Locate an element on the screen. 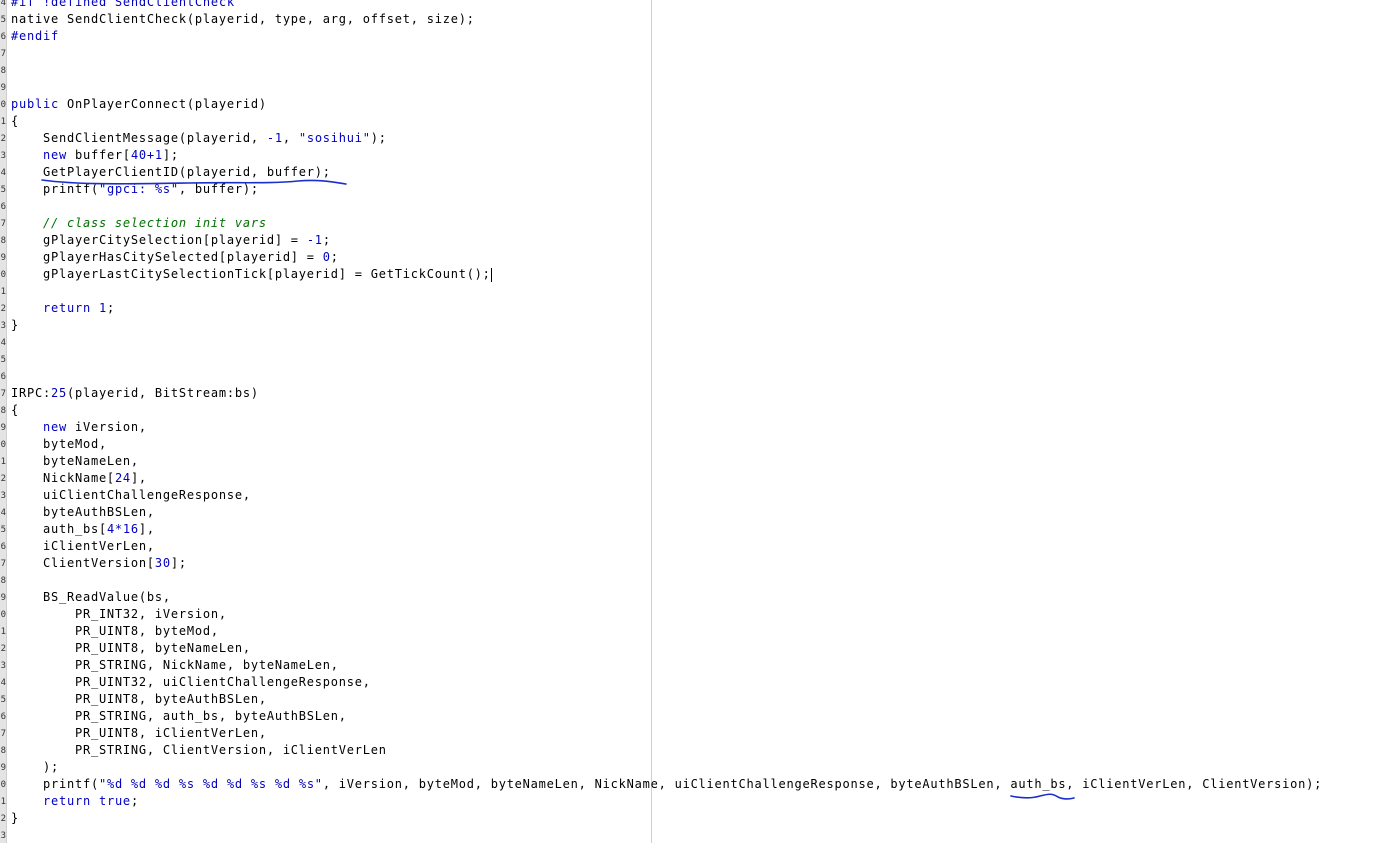 The width and height of the screenshot is (1398, 844). code-token: PR_UINT8, byteMod, is located at coordinates (115, 631).